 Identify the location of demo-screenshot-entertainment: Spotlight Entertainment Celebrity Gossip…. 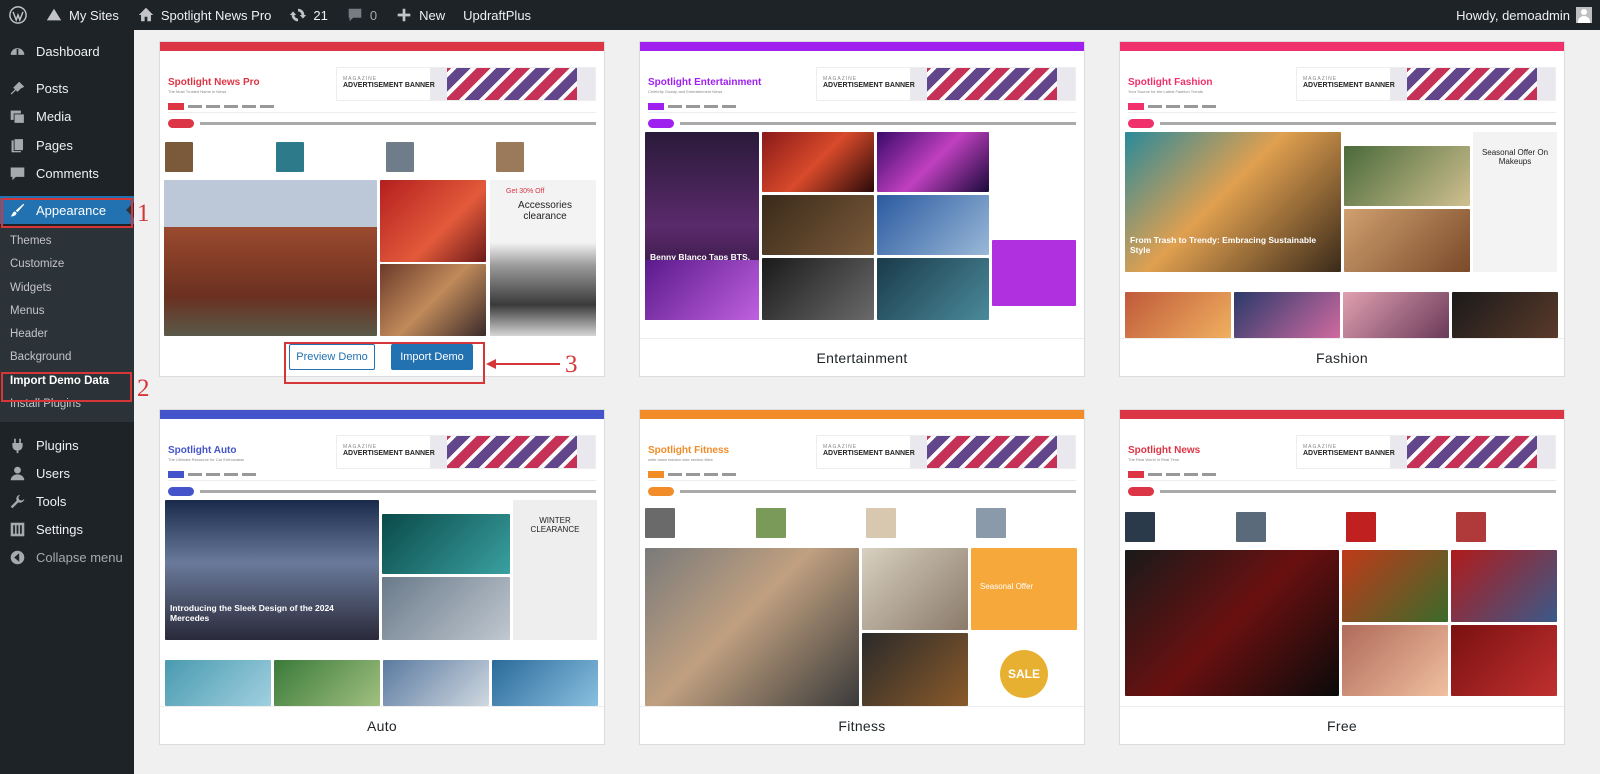
(862, 190).